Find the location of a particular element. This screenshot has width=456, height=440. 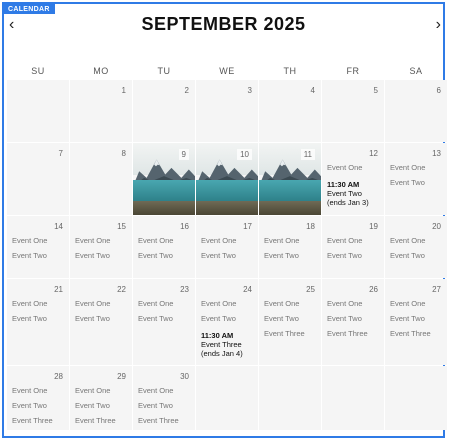

day-cell-26: 26 Event One Event Two Event Three is located at coordinates (353, 322).